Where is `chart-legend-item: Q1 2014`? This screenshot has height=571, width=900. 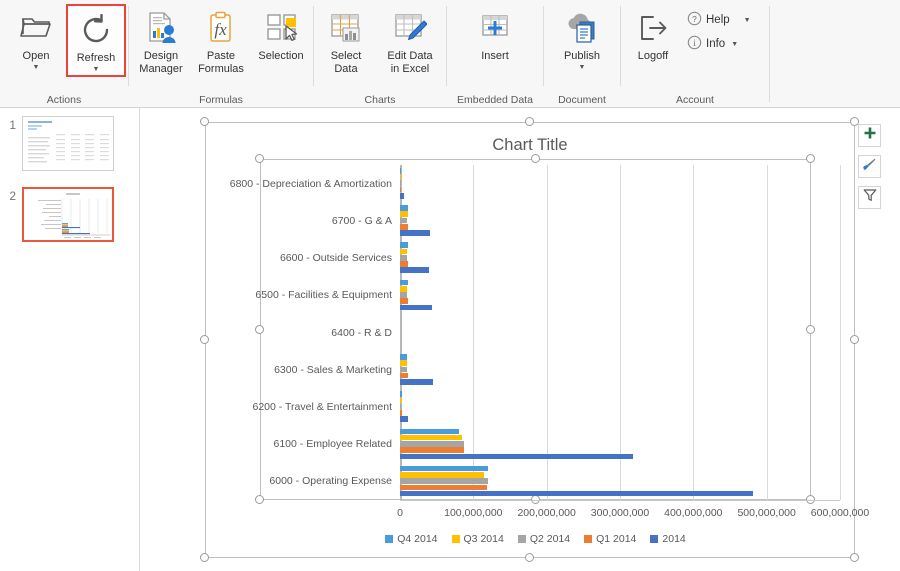
chart-legend-item: Q1 2014 is located at coordinates (610, 539).